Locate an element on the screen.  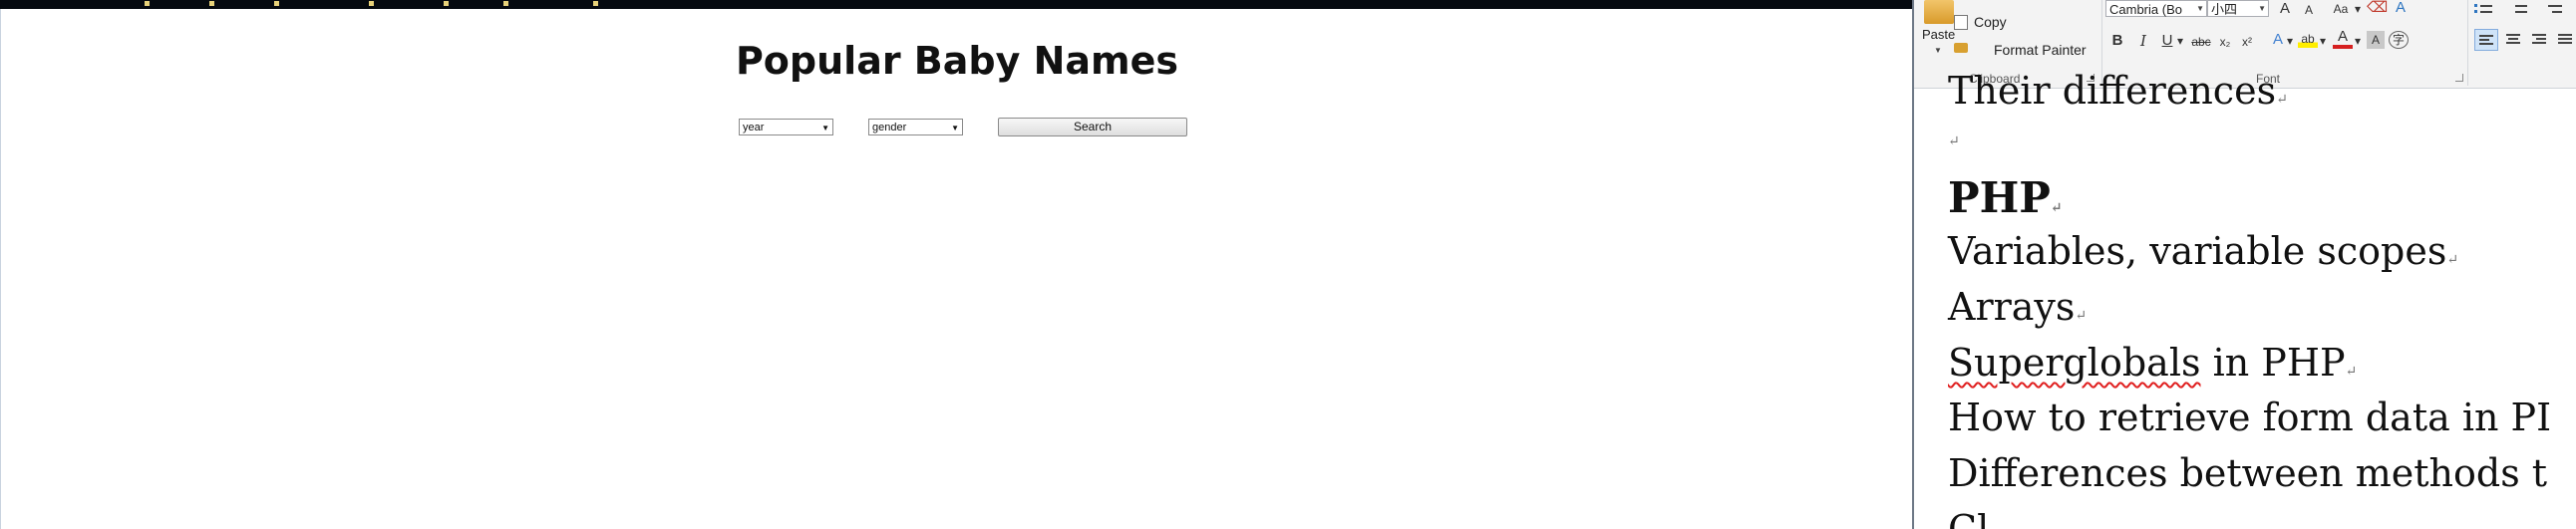
format-painter-button: Format Painter is located at coordinates (2040, 50).